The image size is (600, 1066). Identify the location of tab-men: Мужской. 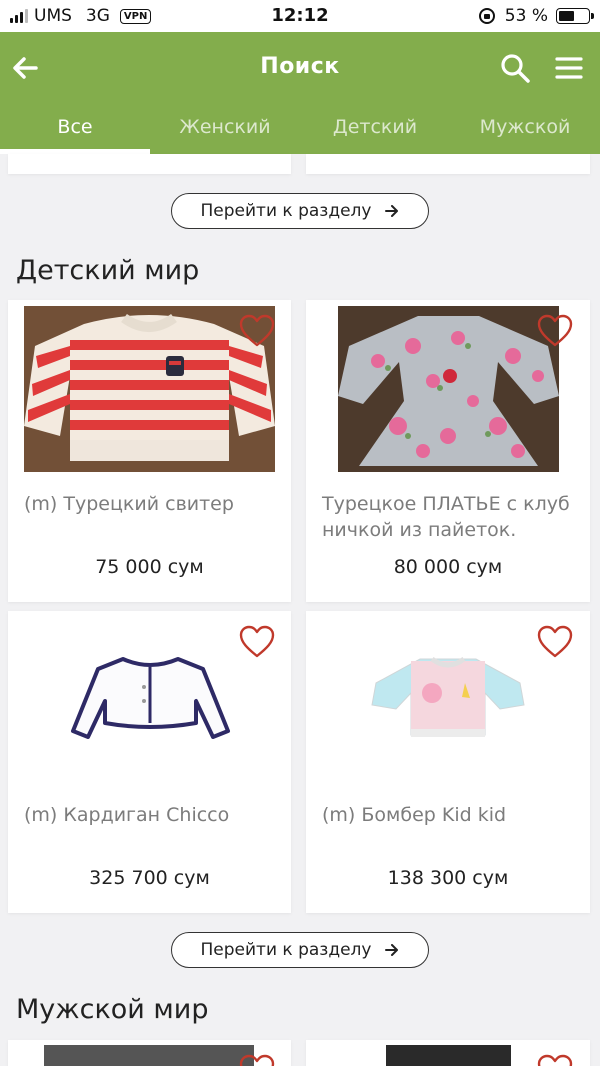
(525, 133).